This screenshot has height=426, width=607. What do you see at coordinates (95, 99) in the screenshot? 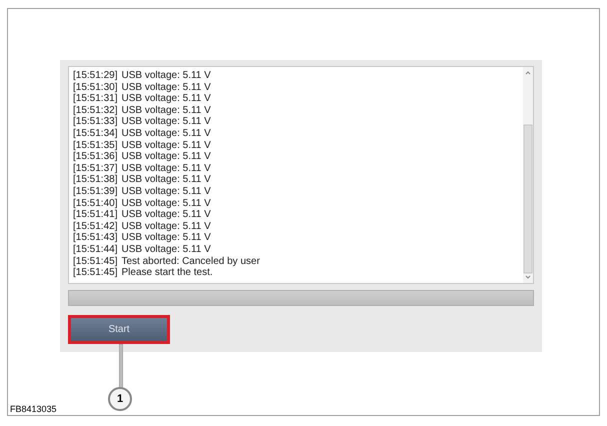
I see `log-time: [15:51:31]` at bounding box center [95, 99].